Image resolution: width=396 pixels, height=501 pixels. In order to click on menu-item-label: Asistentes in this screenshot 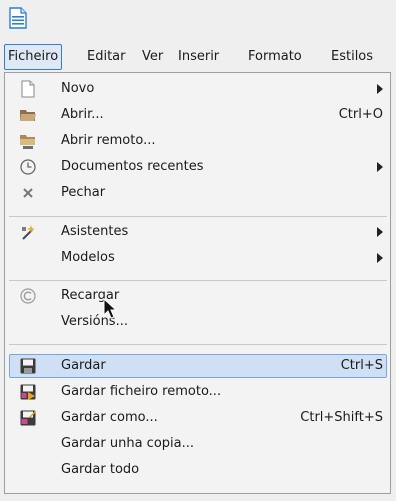, I will do `click(95, 231)`.